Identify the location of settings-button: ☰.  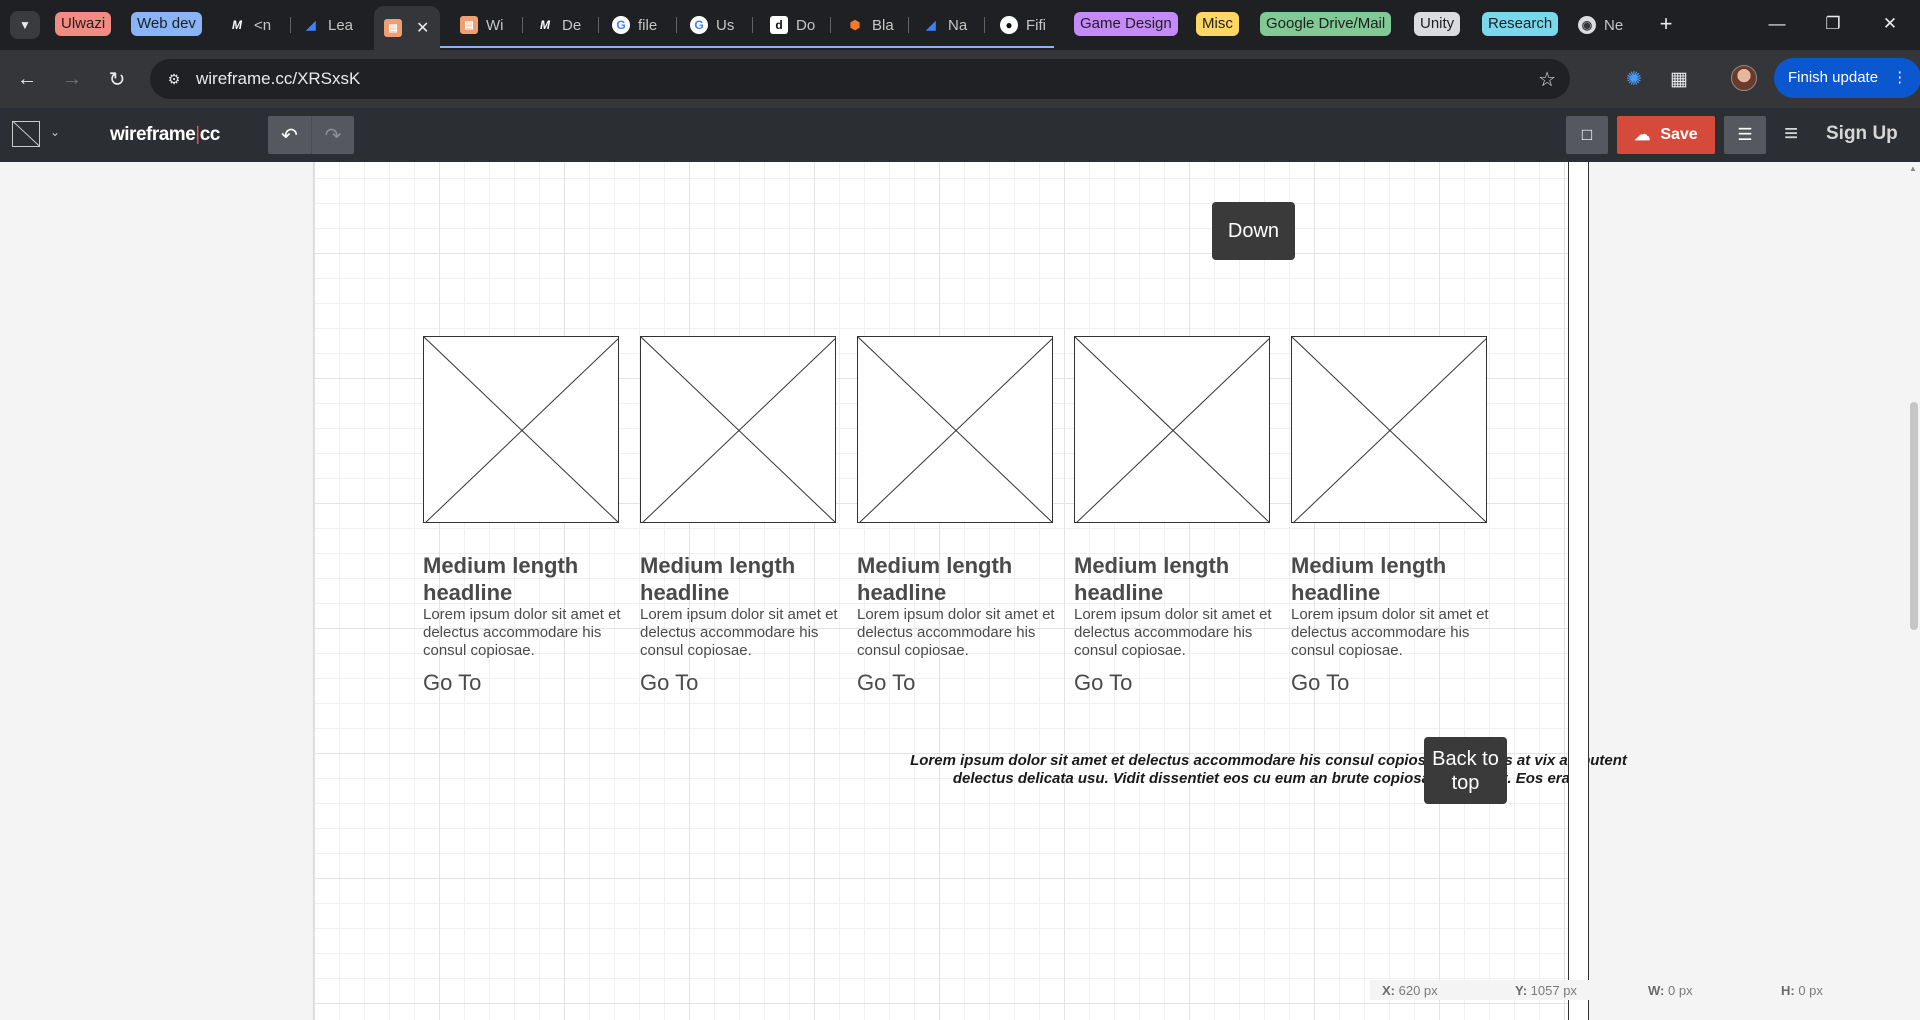
(1745, 135).